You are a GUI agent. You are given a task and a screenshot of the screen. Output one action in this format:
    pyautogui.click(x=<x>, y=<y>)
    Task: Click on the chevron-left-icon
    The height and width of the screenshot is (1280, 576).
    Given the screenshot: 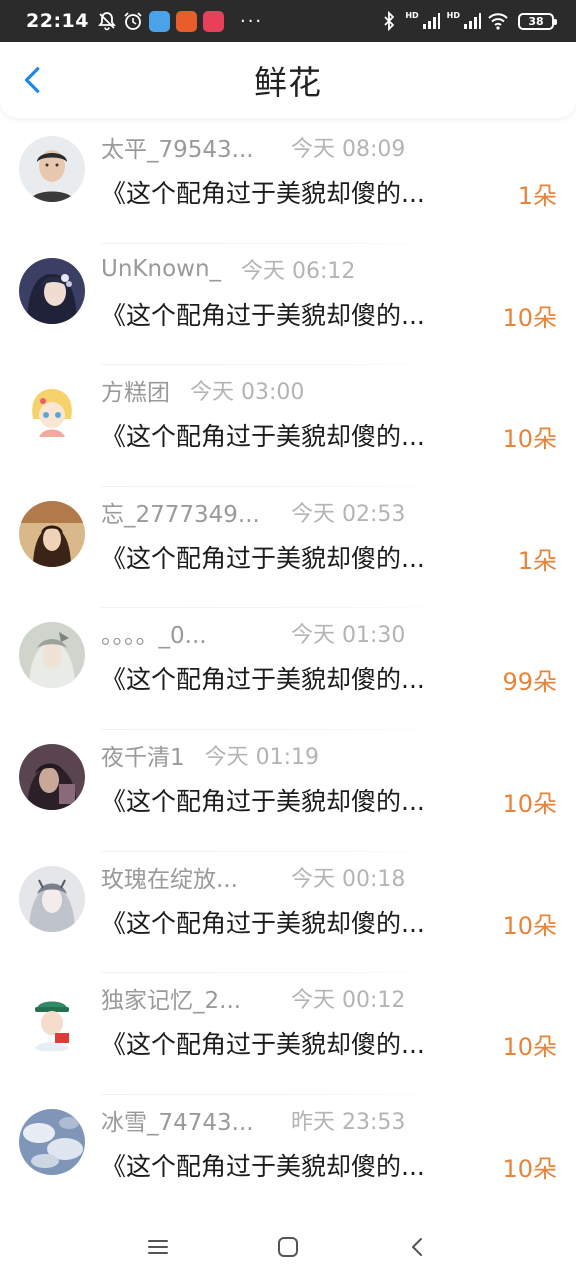 What is the action you would take?
    pyautogui.click(x=32, y=80)
    